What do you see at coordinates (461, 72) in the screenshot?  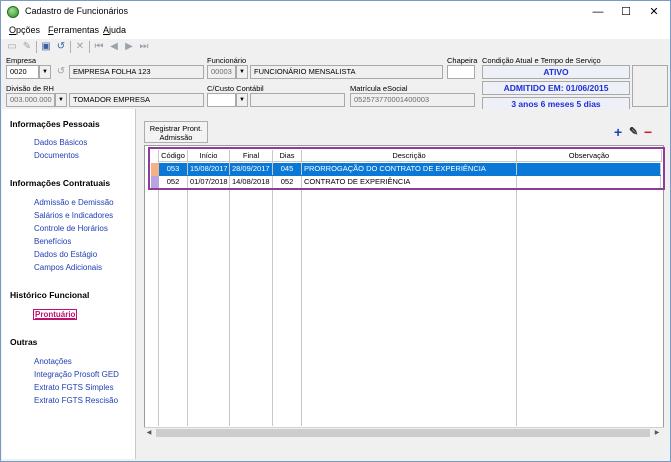 I see `chapeira-field` at bounding box center [461, 72].